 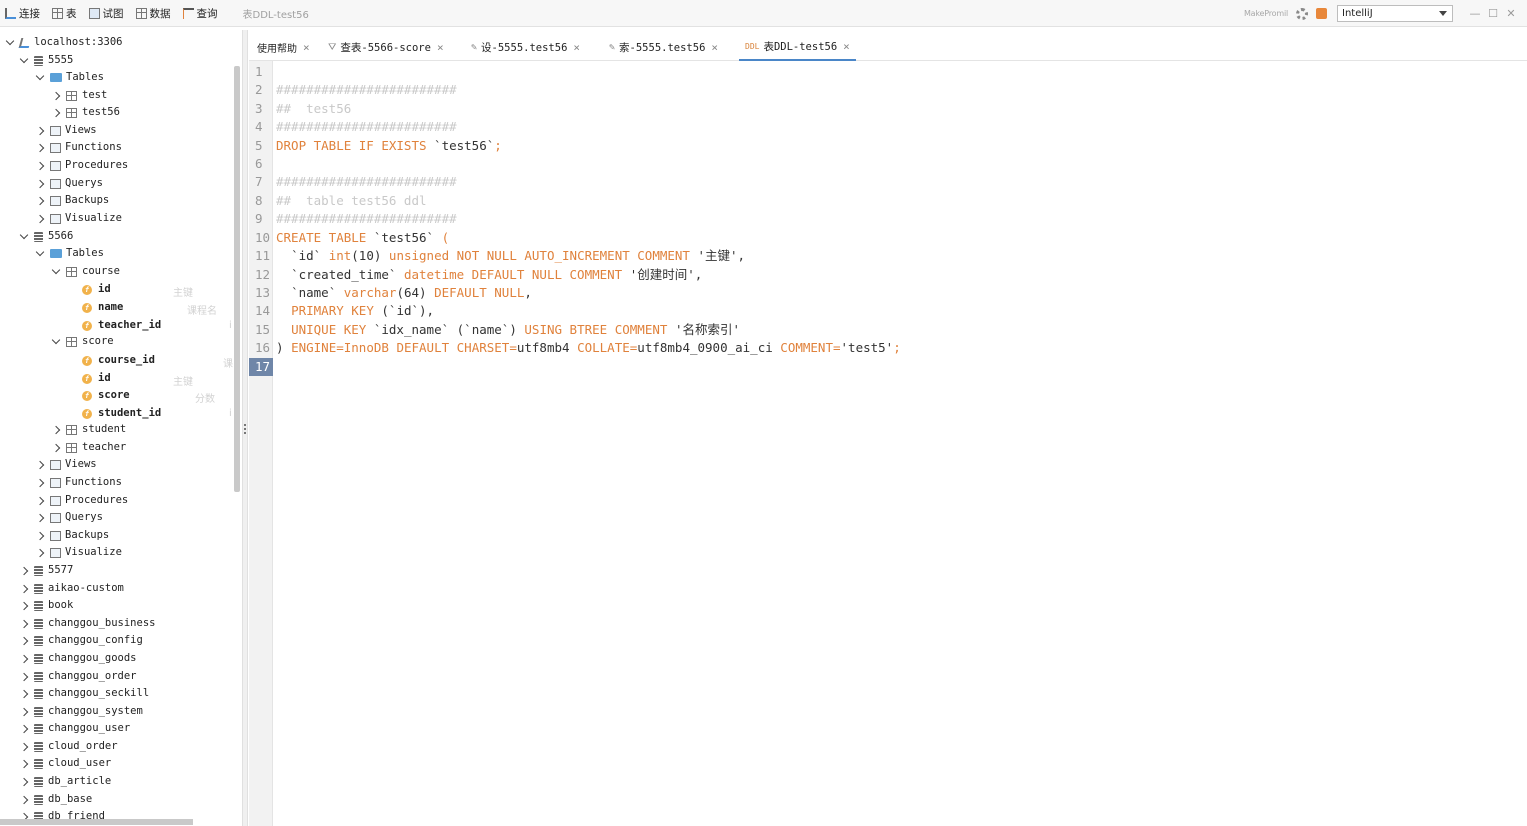 I want to click on code-line: ## test56, so click(x=313, y=109).